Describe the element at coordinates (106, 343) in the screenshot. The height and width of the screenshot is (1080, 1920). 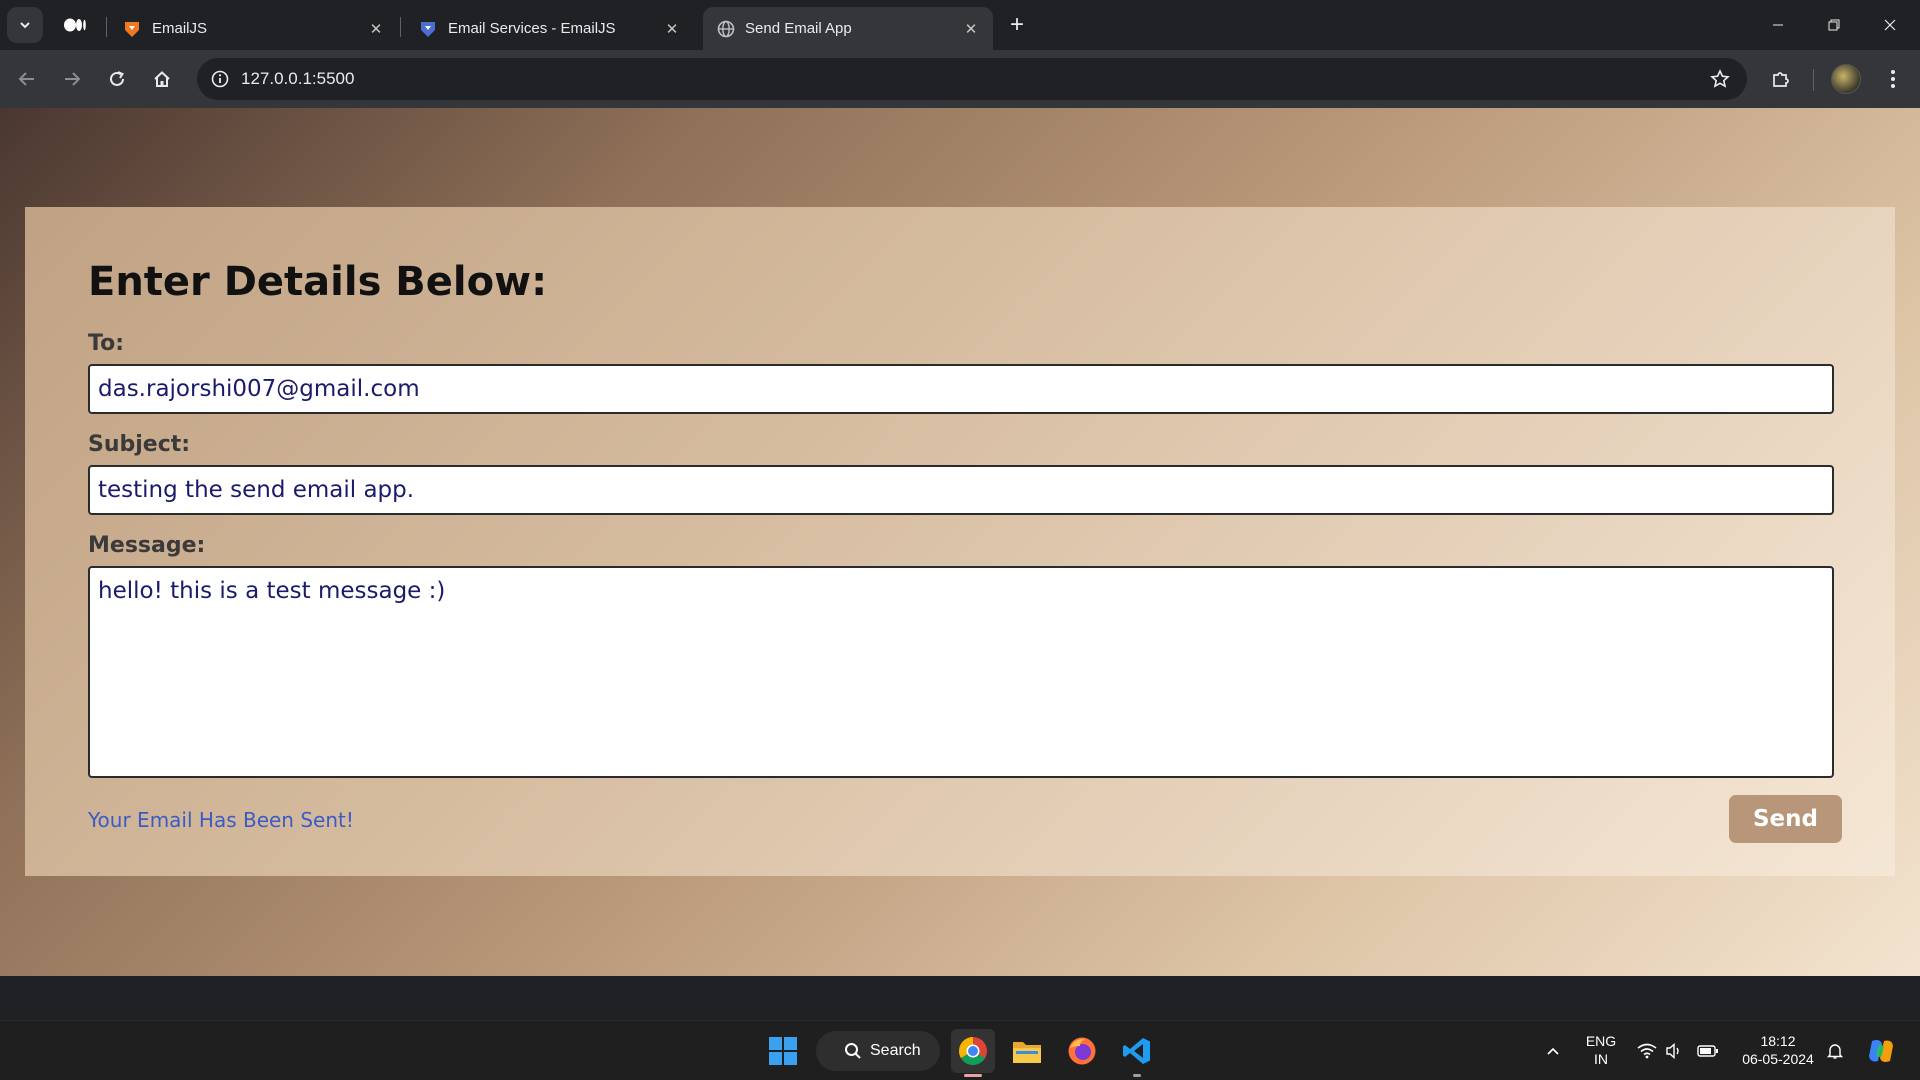
I see `to-label: To:` at that location.